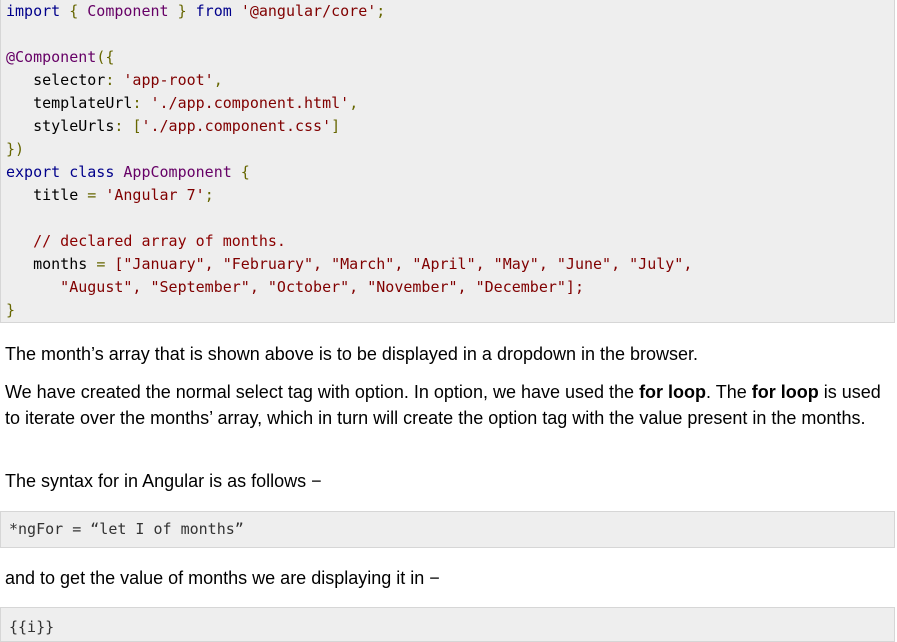 The image size is (897, 642). Describe the element at coordinates (105, 57) in the screenshot. I see `code-token: ({` at that location.